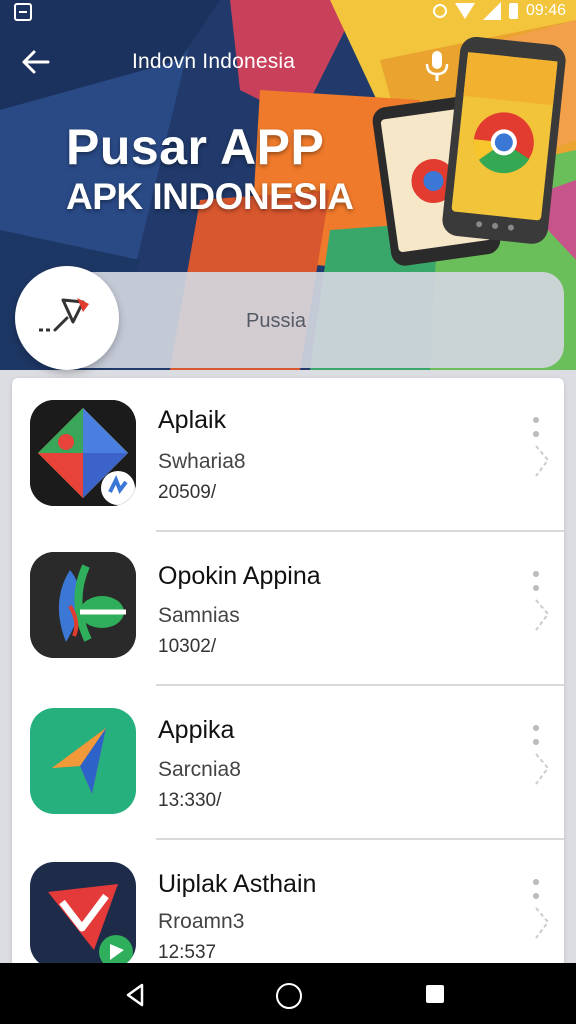 Image resolution: width=576 pixels, height=1024 pixels. What do you see at coordinates (201, 921) in the screenshot?
I see `app-publisher: Rroamn3` at bounding box center [201, 921].